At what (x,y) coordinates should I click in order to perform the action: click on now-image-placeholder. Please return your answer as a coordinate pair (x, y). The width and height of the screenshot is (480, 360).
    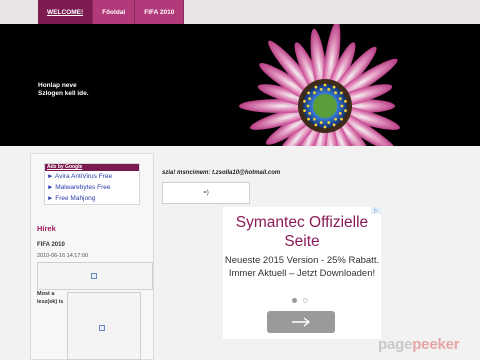
    Looking at the image, I should click on (104, 326).